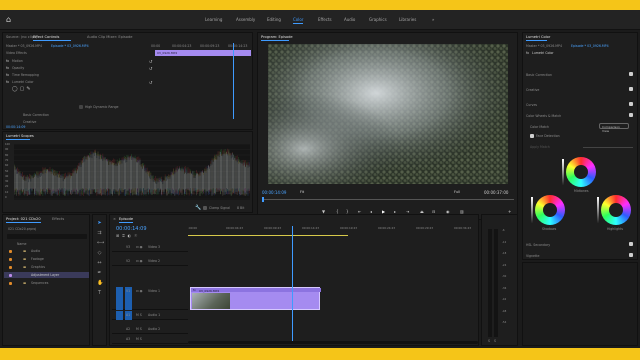 The image size is (640, 360). What do you see at coordinates (268, 235) in the screenshot?
I see `work-area-bar` at bounding box center [268, 235].